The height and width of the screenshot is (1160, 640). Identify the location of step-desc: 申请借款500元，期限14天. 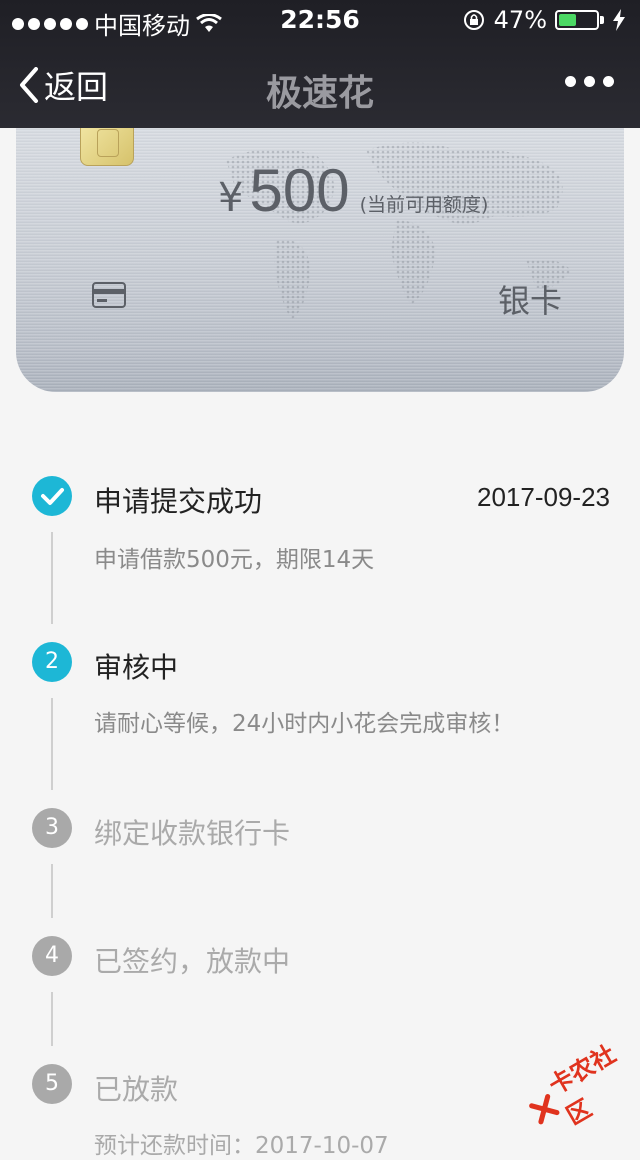
(234, 560).